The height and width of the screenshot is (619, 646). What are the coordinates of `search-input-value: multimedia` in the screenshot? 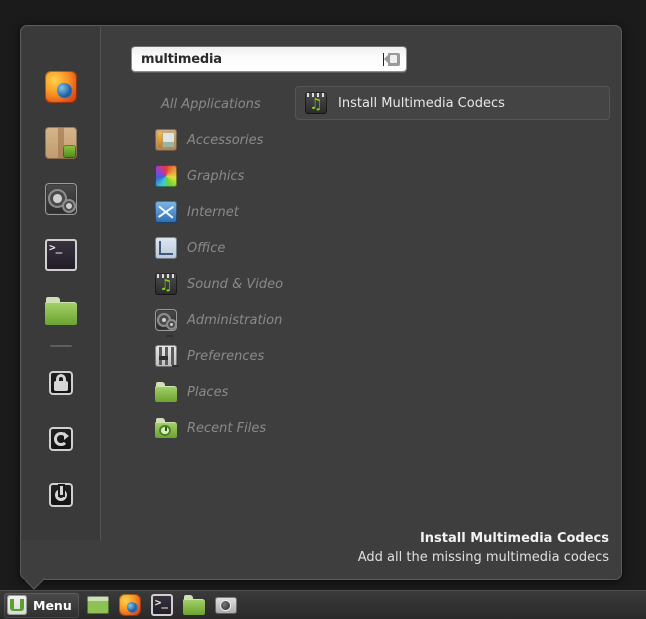 It's located at (181, 59).